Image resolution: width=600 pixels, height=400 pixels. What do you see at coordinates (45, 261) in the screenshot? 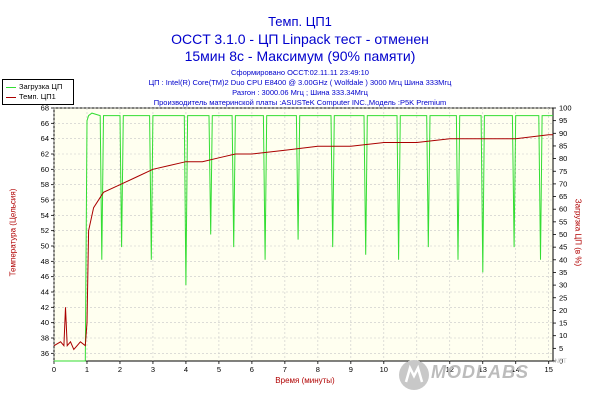
I see `y-tick-label-left: 48` at bounding box center [45, 261].